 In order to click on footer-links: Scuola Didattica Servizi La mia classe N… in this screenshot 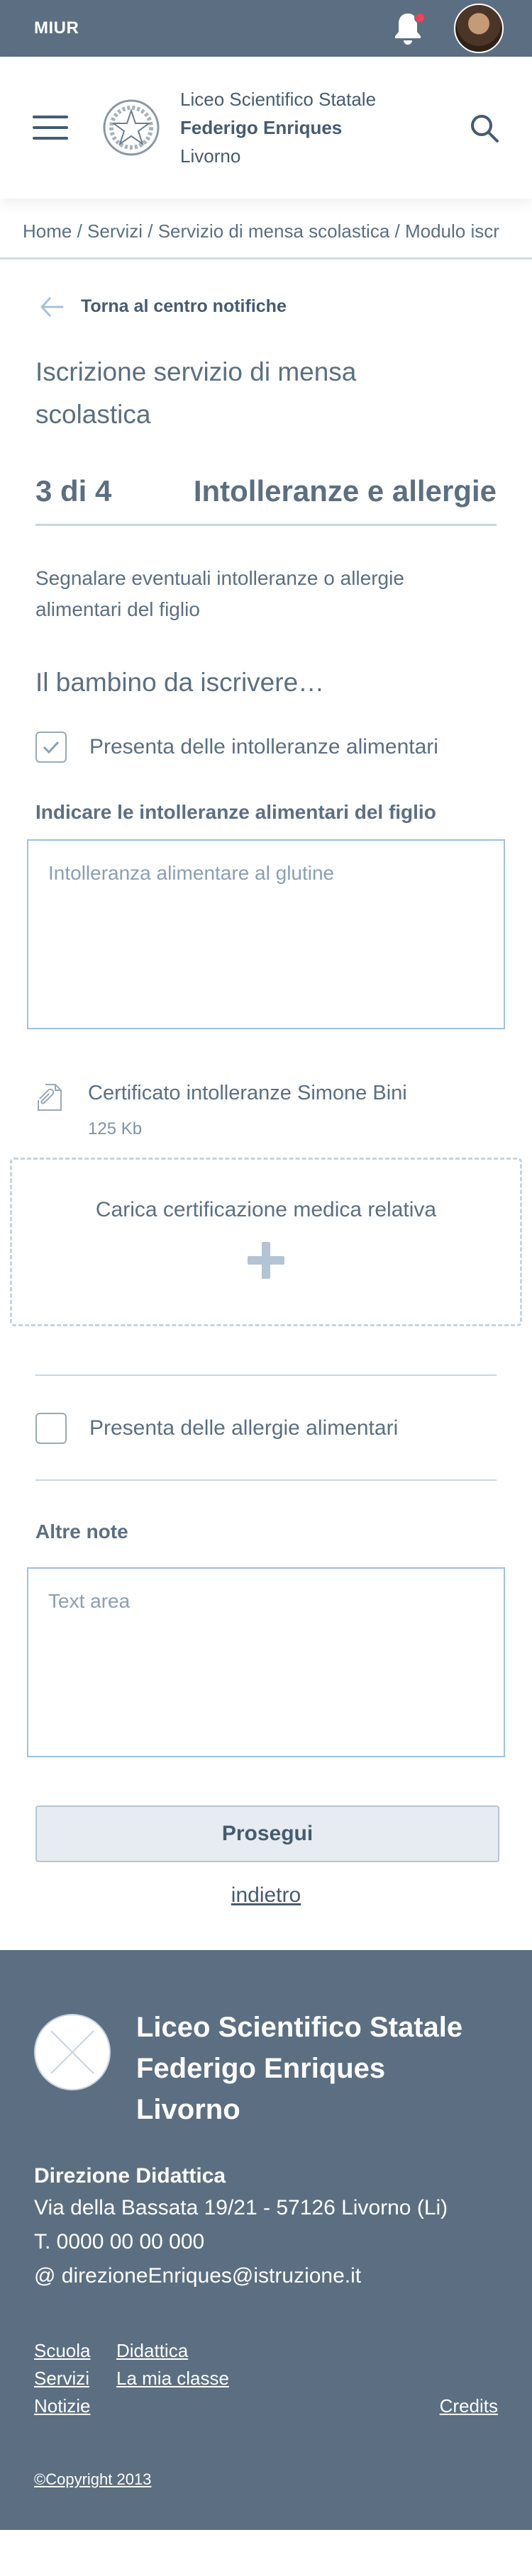, I will do `click(266, 2379)`.